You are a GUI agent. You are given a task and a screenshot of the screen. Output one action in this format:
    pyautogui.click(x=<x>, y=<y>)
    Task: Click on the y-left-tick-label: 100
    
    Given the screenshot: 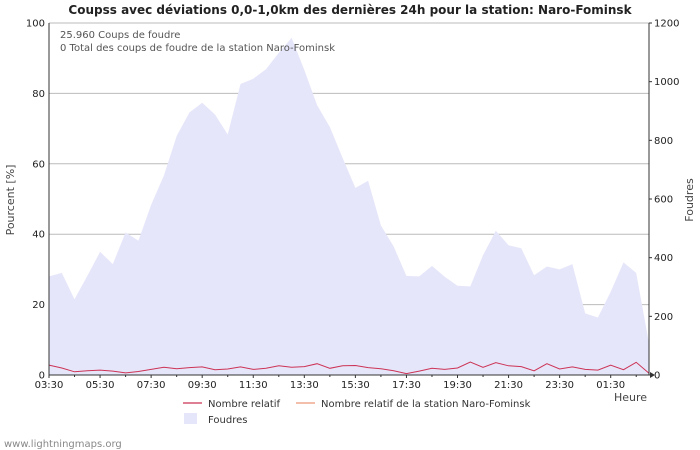 What is the action you would take?
    pyautogui.click(x=35, y=24)
    